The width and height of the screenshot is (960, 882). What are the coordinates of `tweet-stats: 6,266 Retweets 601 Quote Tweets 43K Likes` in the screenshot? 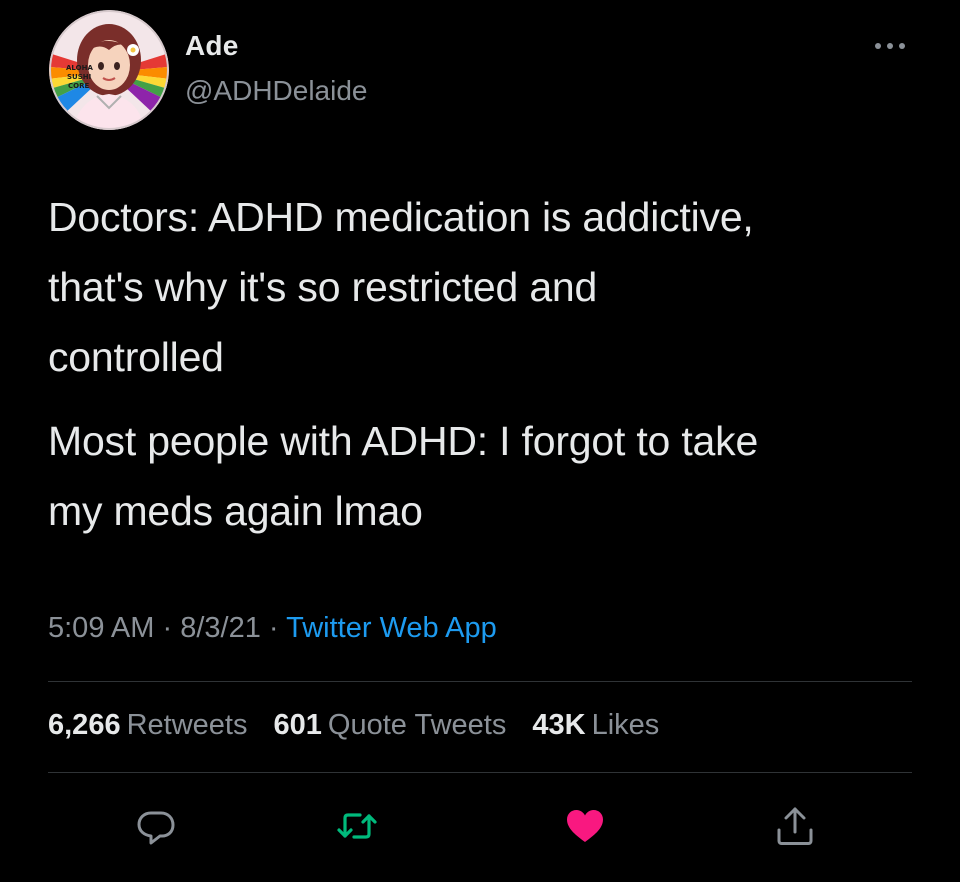 It's located at (362, 725).